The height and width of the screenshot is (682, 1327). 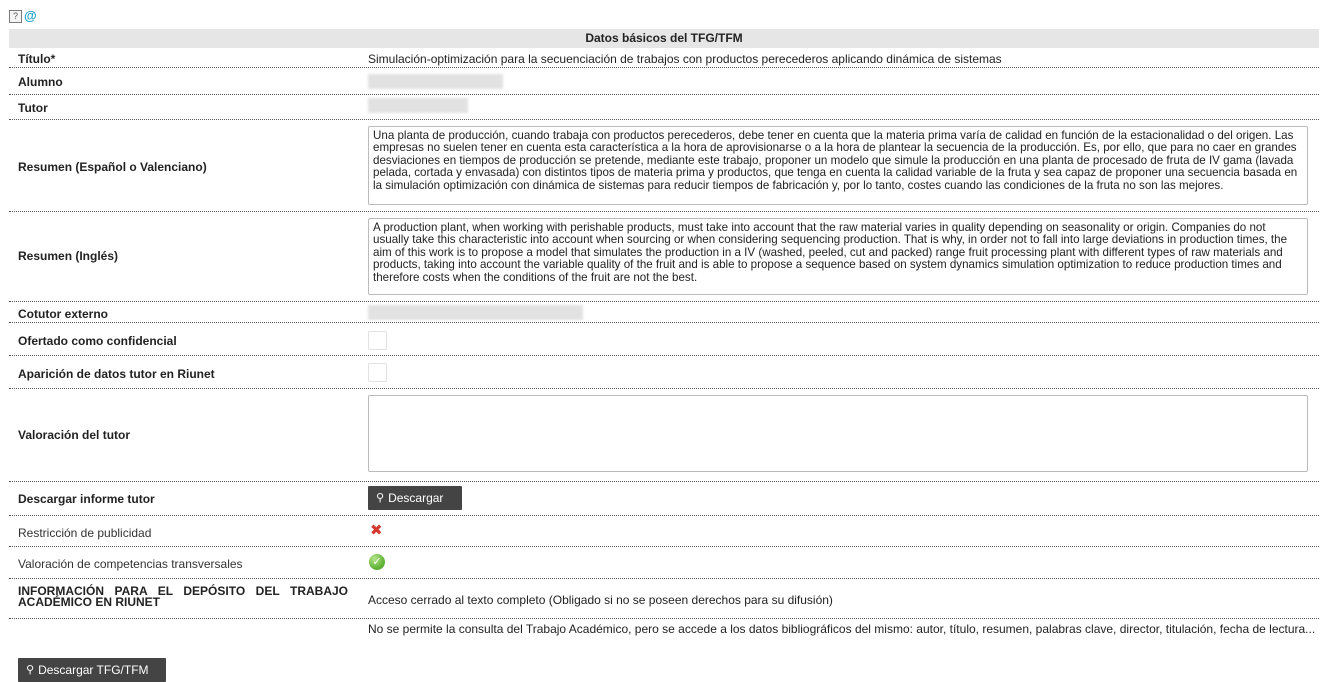 What do you see at coordinates (23, 16) in the screenshot?
I see `top-icons: ? @` at bounding box center [23, 16].